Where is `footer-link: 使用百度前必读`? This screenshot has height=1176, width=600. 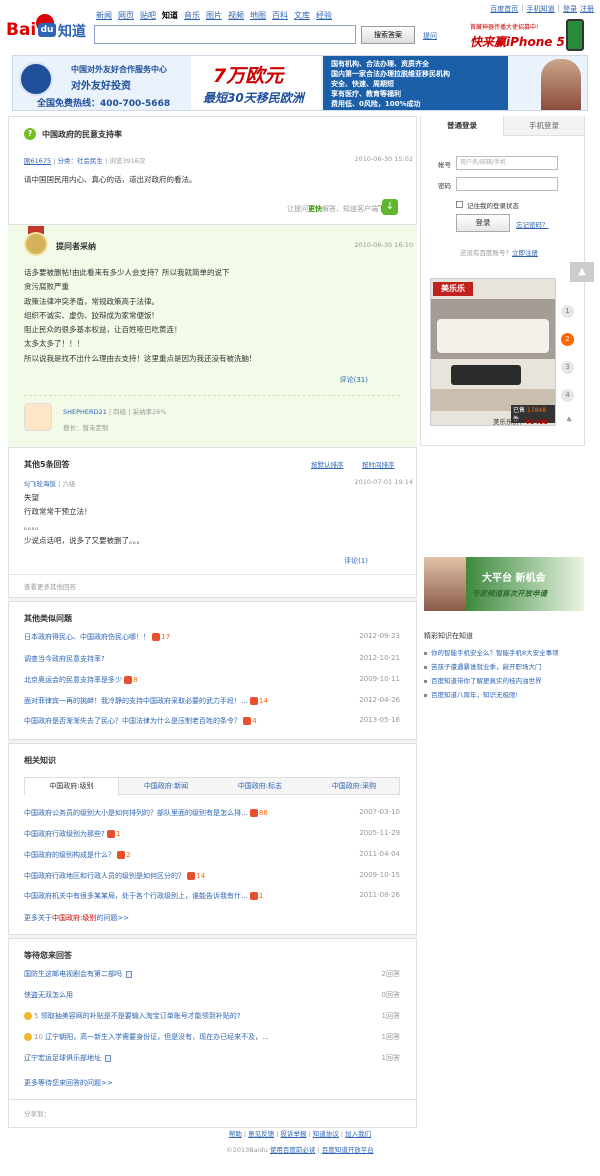 footer-link: 使用百度前必读 is located at coordinates (293, 1150).